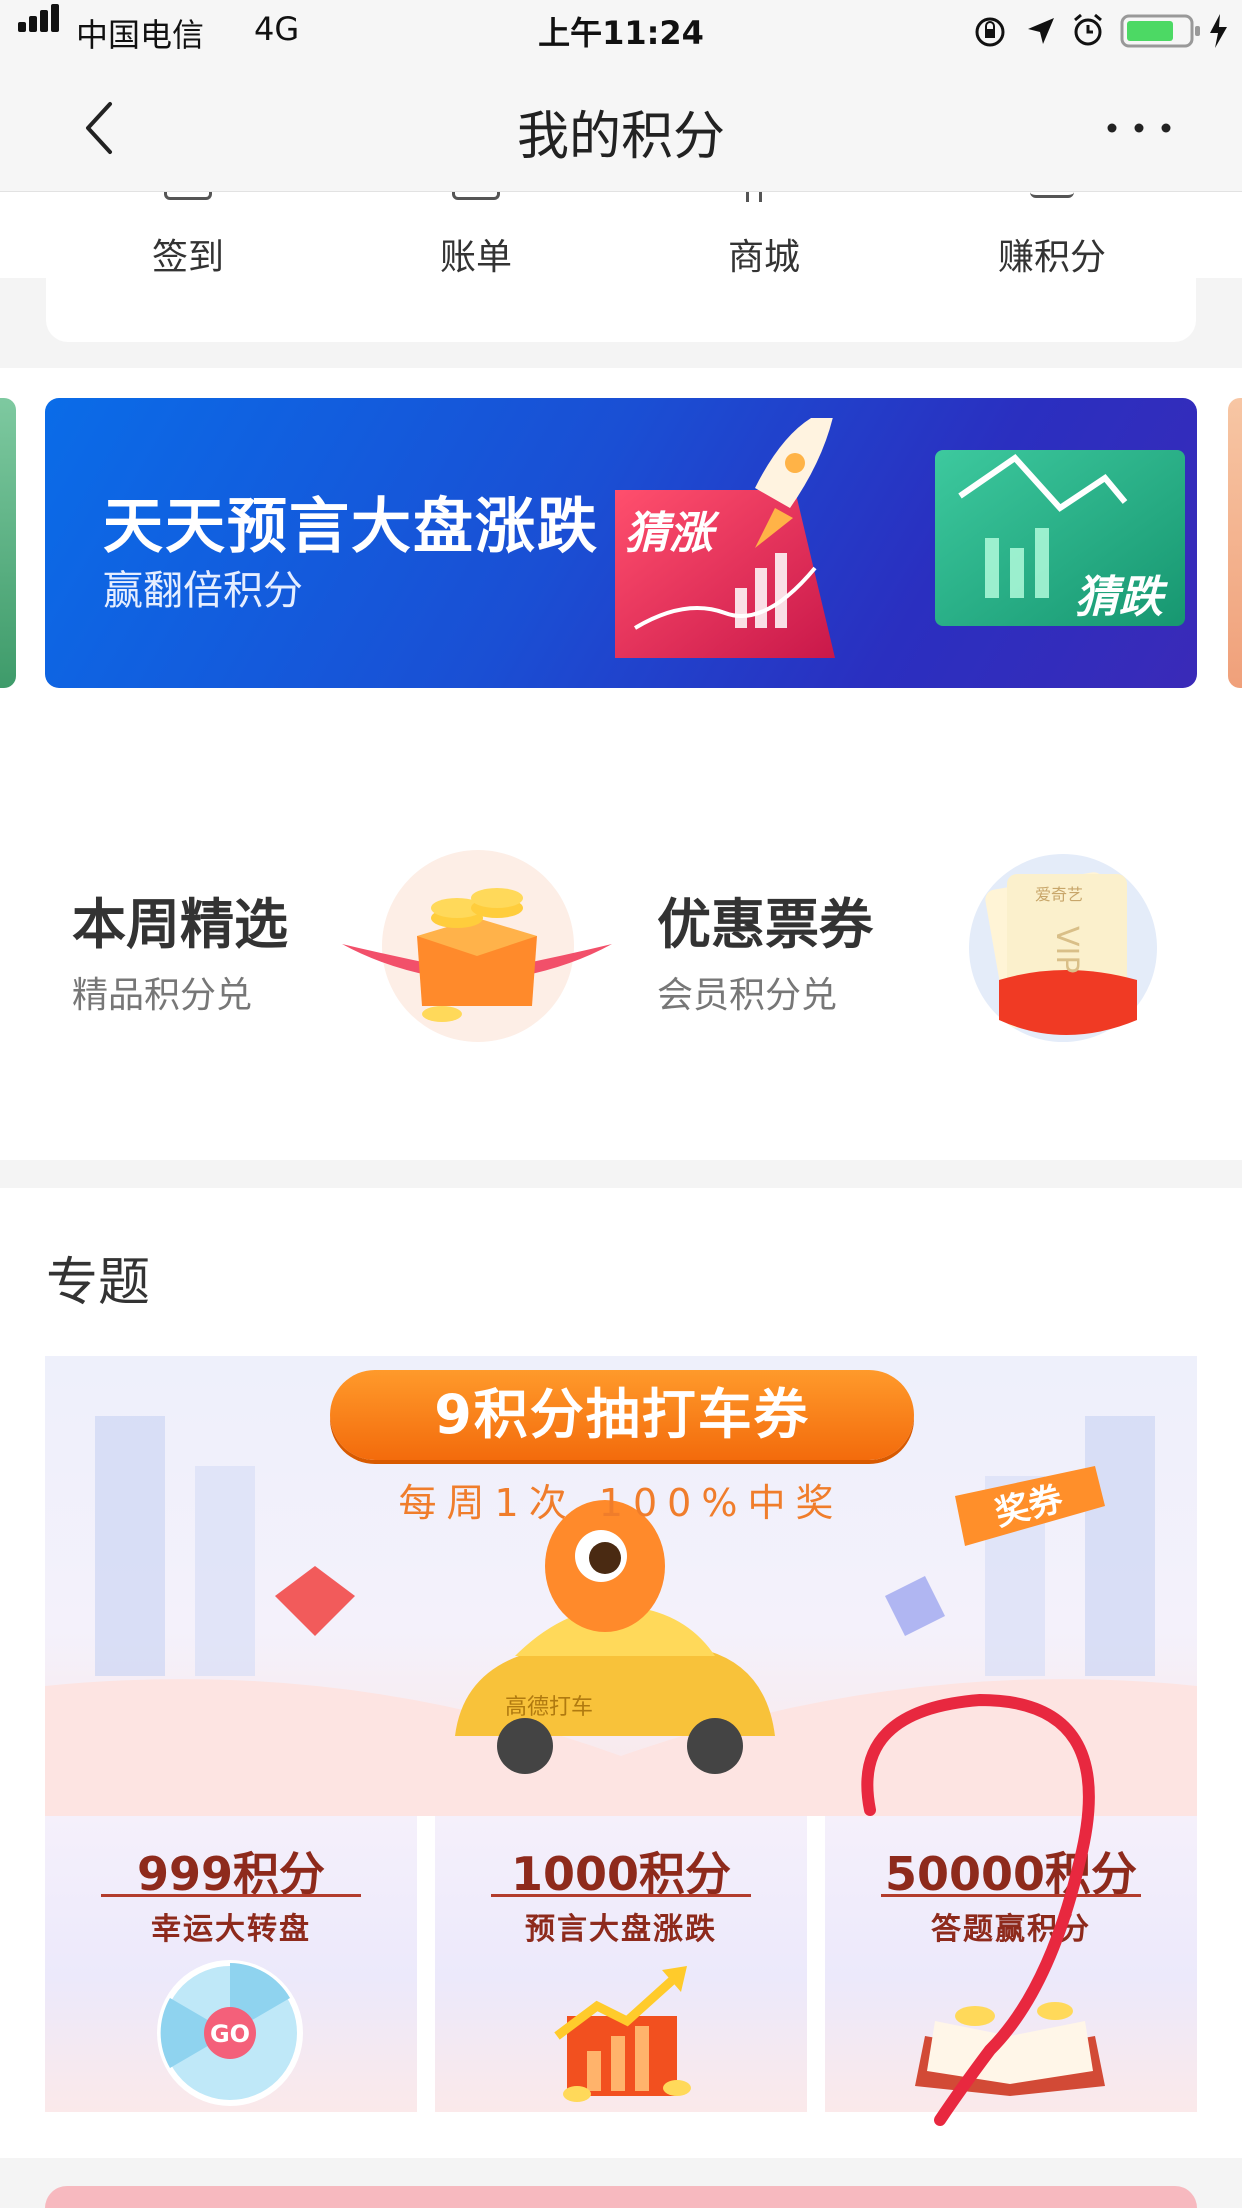  Describe the element at coordinates (764, 254) in the screenshot. I see `quick-action-mall: 商城` at that location.